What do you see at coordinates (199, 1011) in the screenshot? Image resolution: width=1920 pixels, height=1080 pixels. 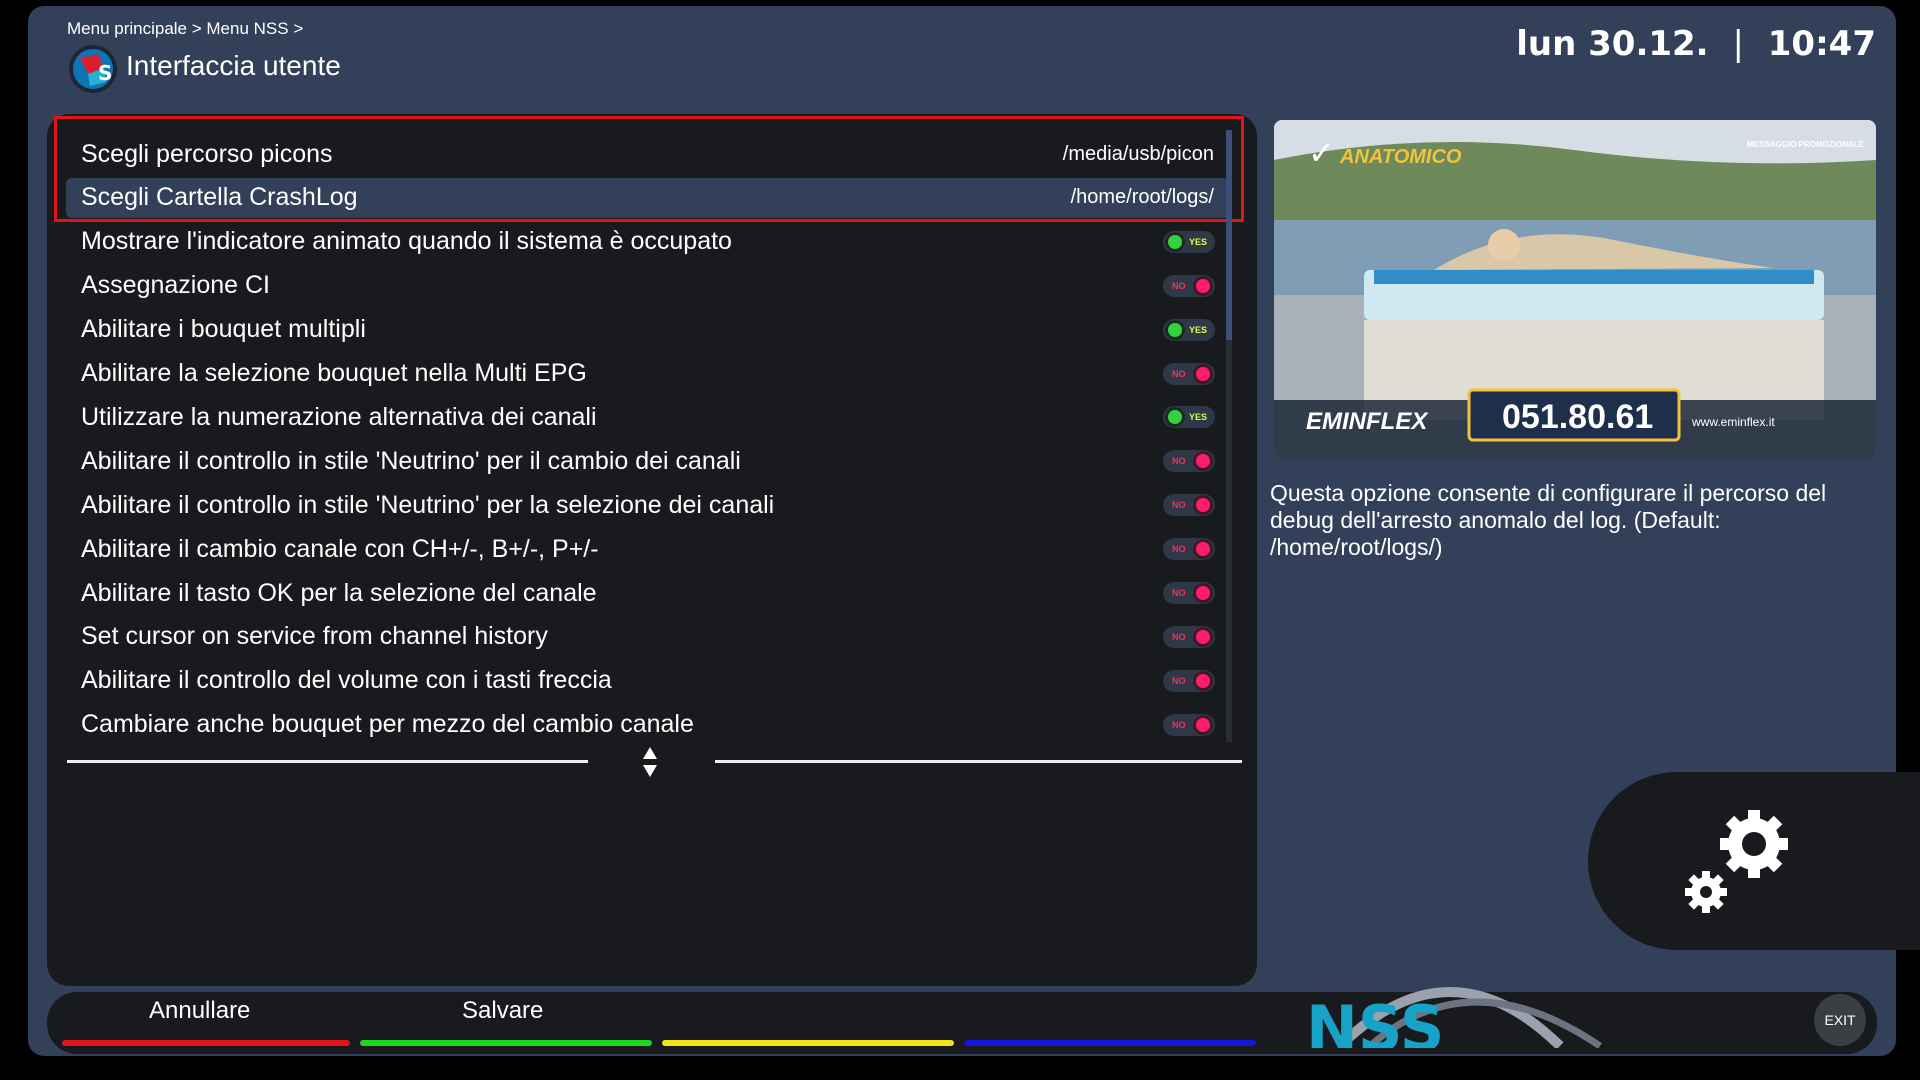 I see `cancel-button: Annullare` at bounding box center [199, 1011].